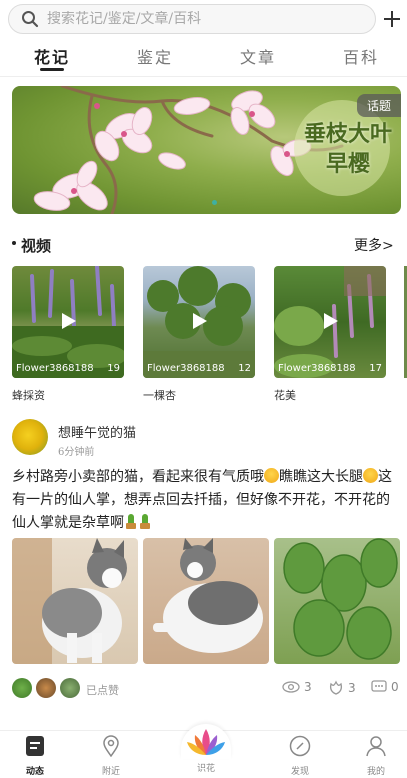  What do you see at coordinates (321, 477) in the screenshot?
I see `post-text-part: 瞧瞧这大长腿` at bounding box center [321, 477].